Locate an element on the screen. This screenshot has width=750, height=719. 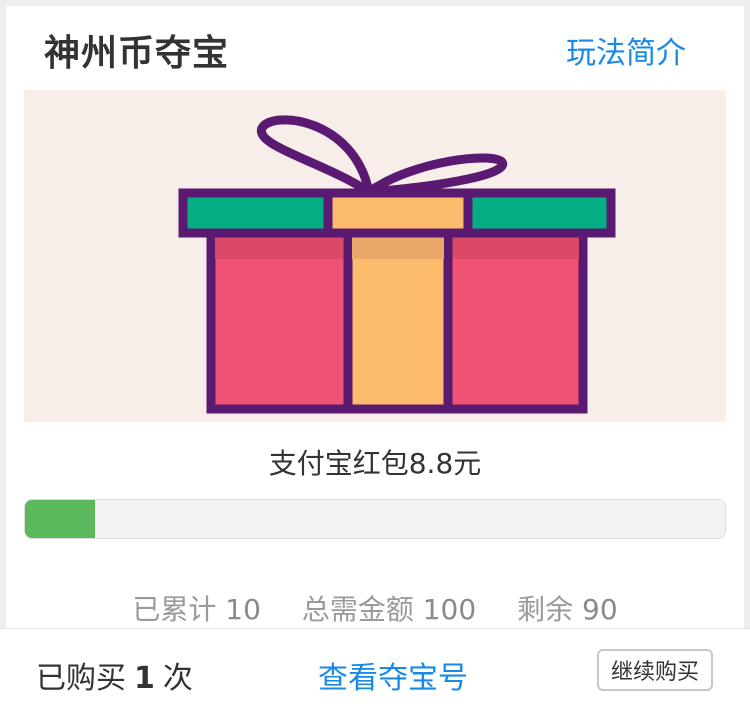
stat-accumulated-value: 10 is located at coordinates (243, 609).